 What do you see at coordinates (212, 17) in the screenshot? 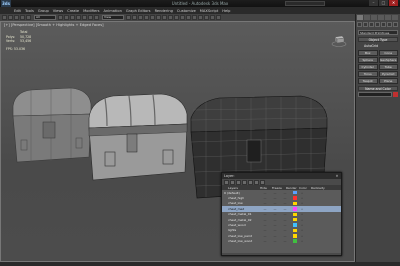
I see `render-frame-icon` at bounding box center [212, 17].